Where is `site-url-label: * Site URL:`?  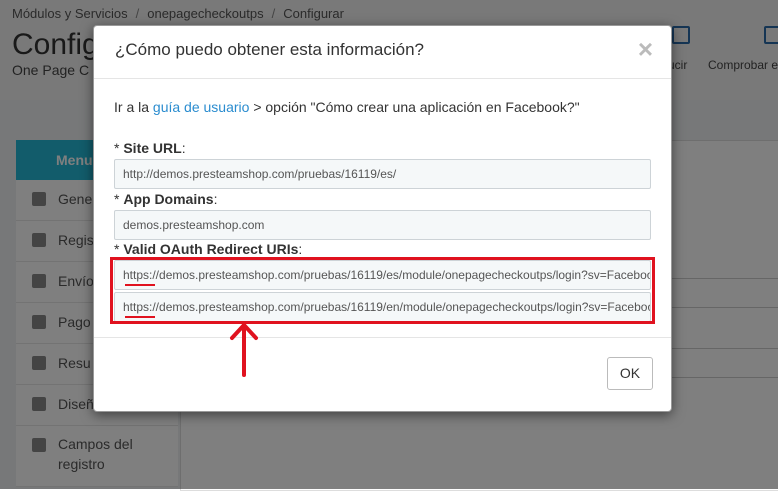 site-url-label: * Site URL: is located at coordinates (150, 148).